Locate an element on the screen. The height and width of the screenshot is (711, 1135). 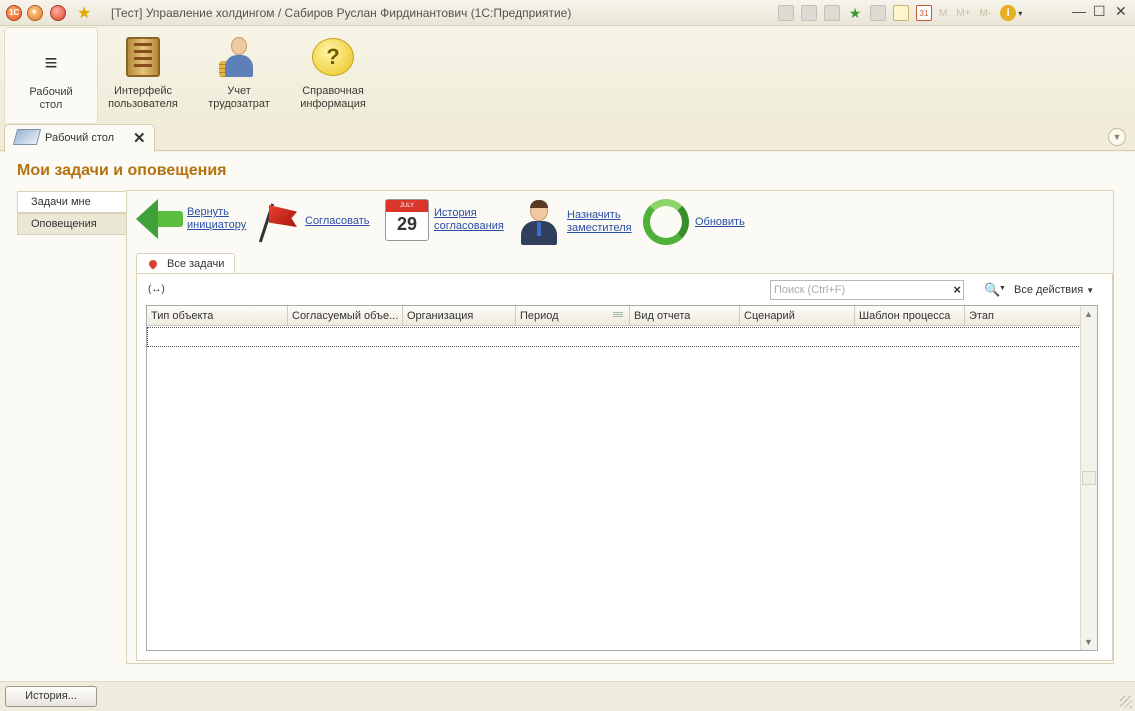
section-user-interface: Интерфейс пользователя is located at coordinates (143, 75).